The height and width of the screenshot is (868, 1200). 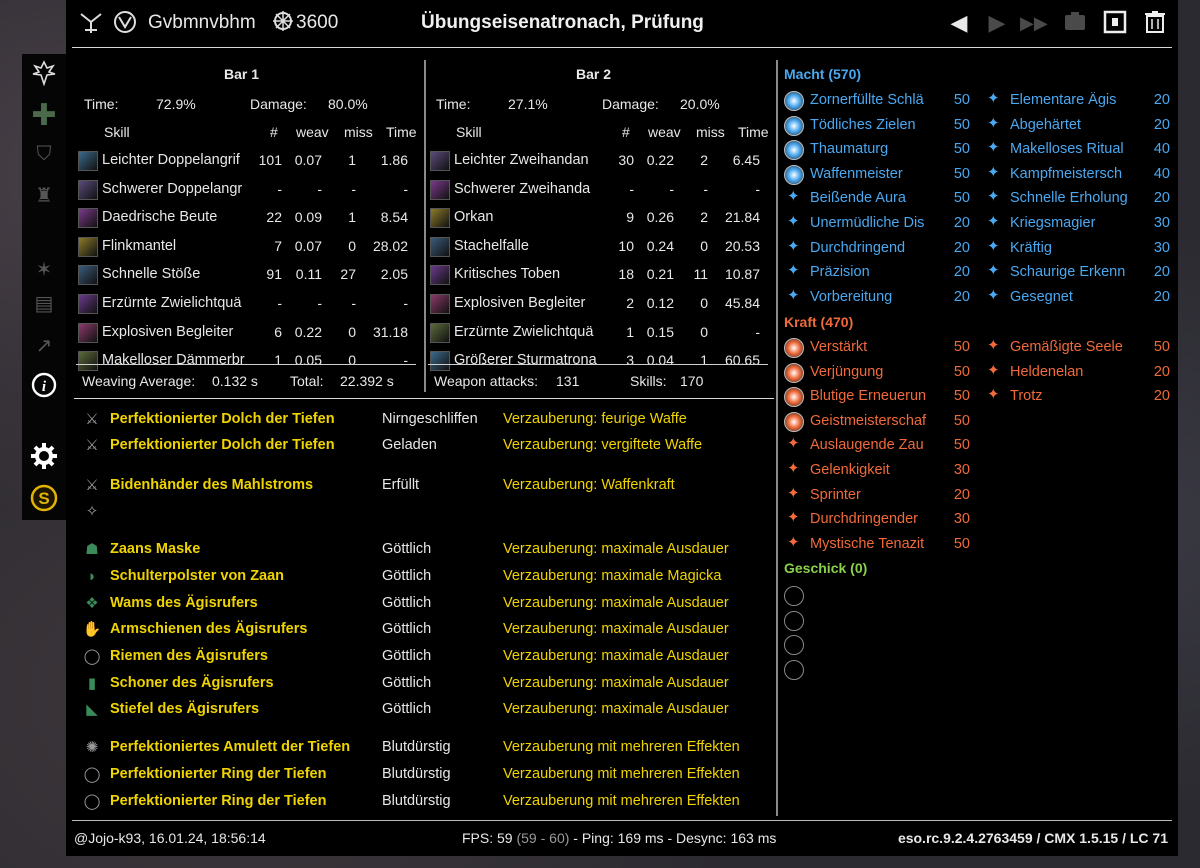 I want to click on skill-name: Makelloser Dämmerbr, so click(x=173, y=360).